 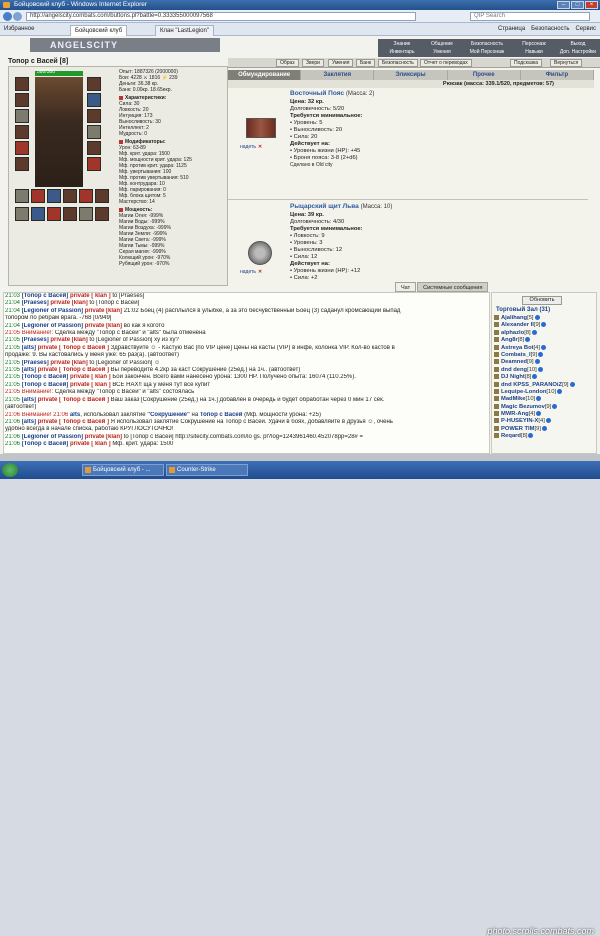 I want to click on user-name: Ajalihang, so click(x=514, y=318).